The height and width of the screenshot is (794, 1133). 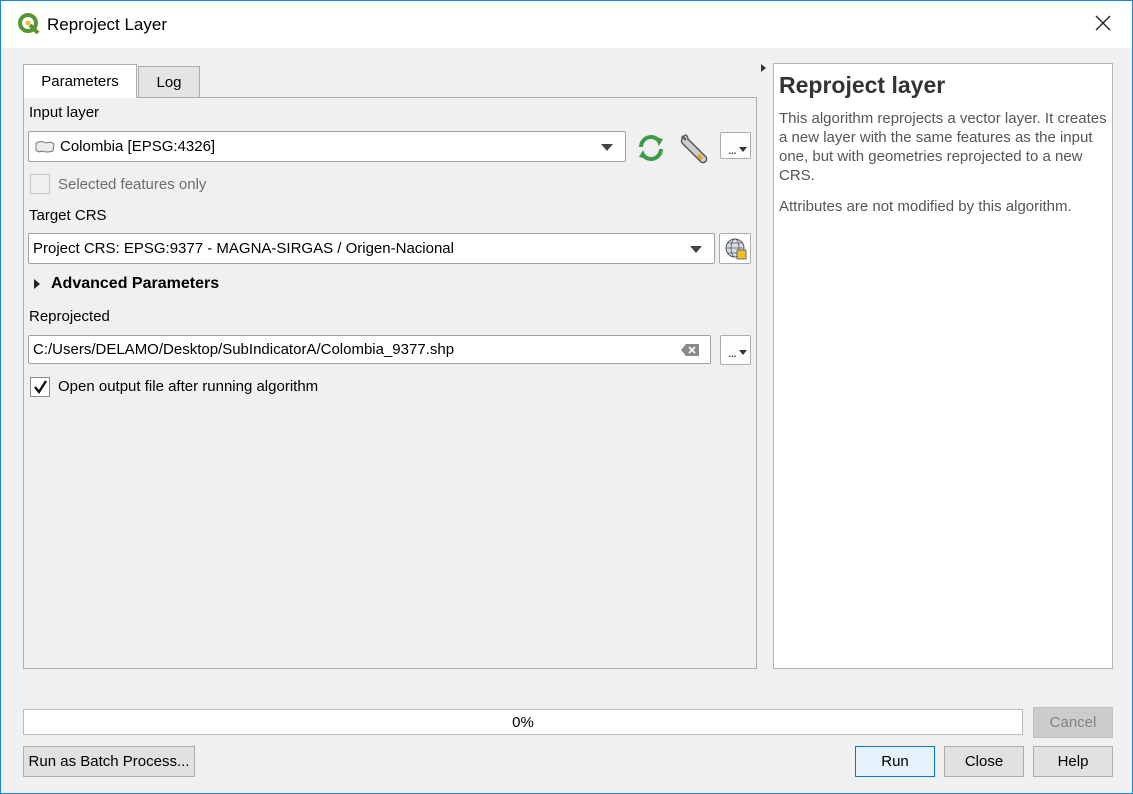 I want to click on tab-parameters-label: Parameters, so click(x=80, y=81).